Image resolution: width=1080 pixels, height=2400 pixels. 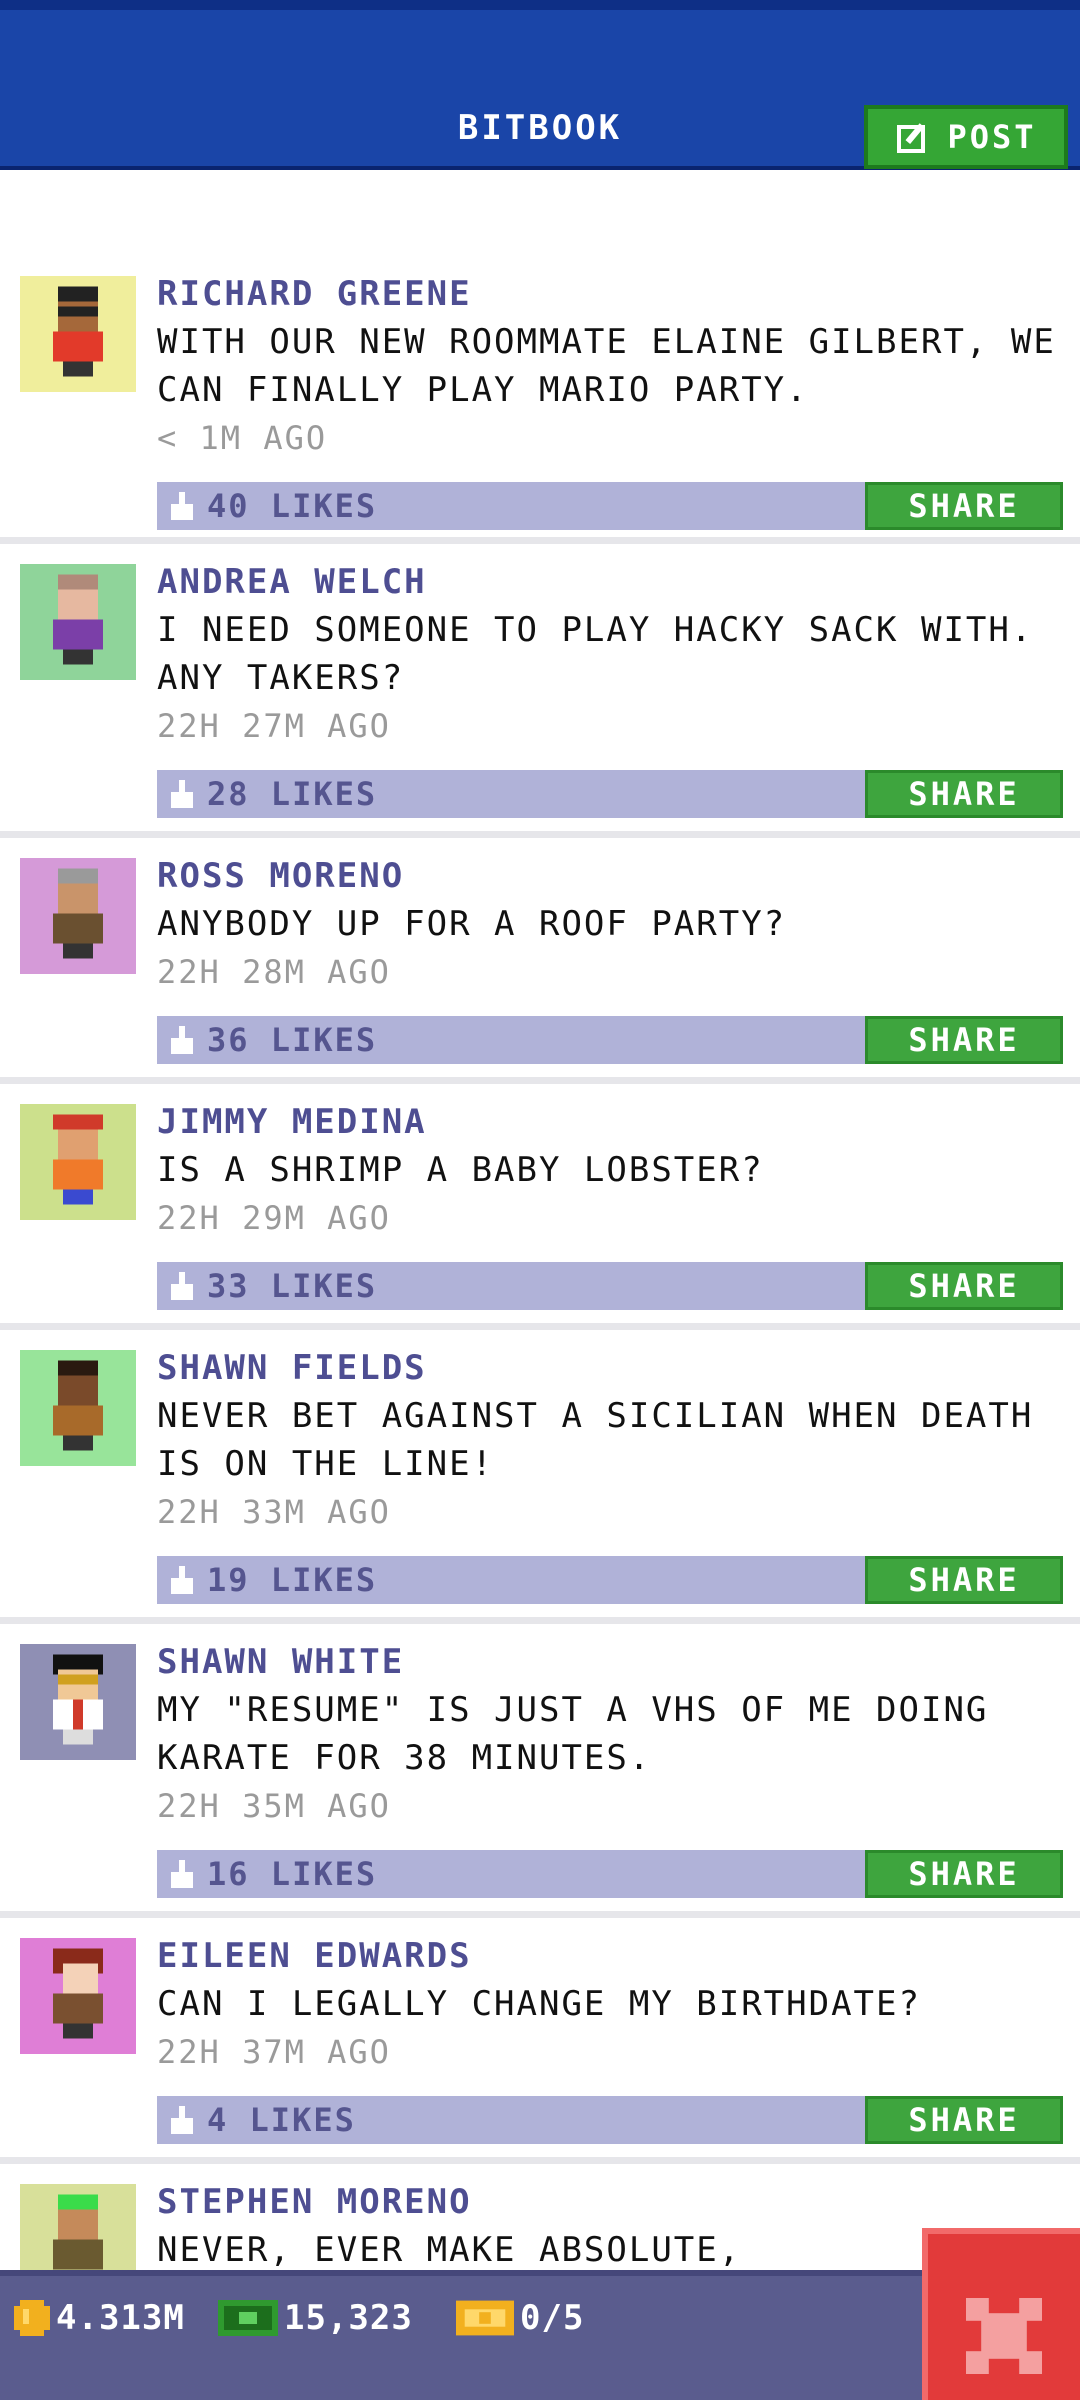 What do you see at coordinates (610, 2120) in the screenshot?
I see `likes-row: 4 LIKES SHARE` at bounding box center [610, 2120].